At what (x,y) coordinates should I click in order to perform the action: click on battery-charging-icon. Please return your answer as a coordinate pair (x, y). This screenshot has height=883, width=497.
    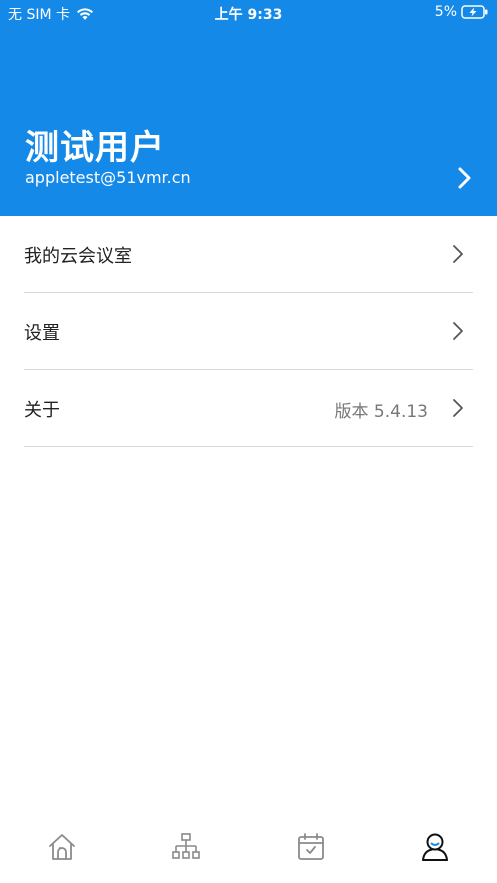
    Looking at the image, I should click on (474, 12).